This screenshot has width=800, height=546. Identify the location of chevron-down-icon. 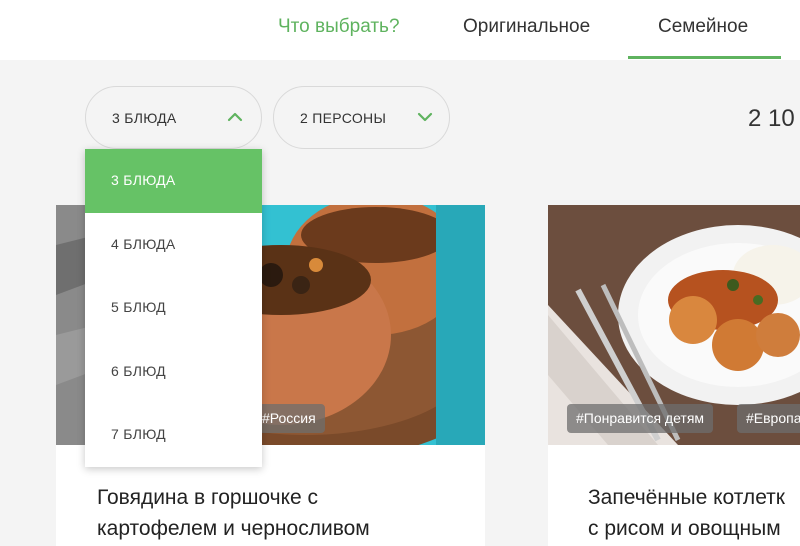
(425, 117).